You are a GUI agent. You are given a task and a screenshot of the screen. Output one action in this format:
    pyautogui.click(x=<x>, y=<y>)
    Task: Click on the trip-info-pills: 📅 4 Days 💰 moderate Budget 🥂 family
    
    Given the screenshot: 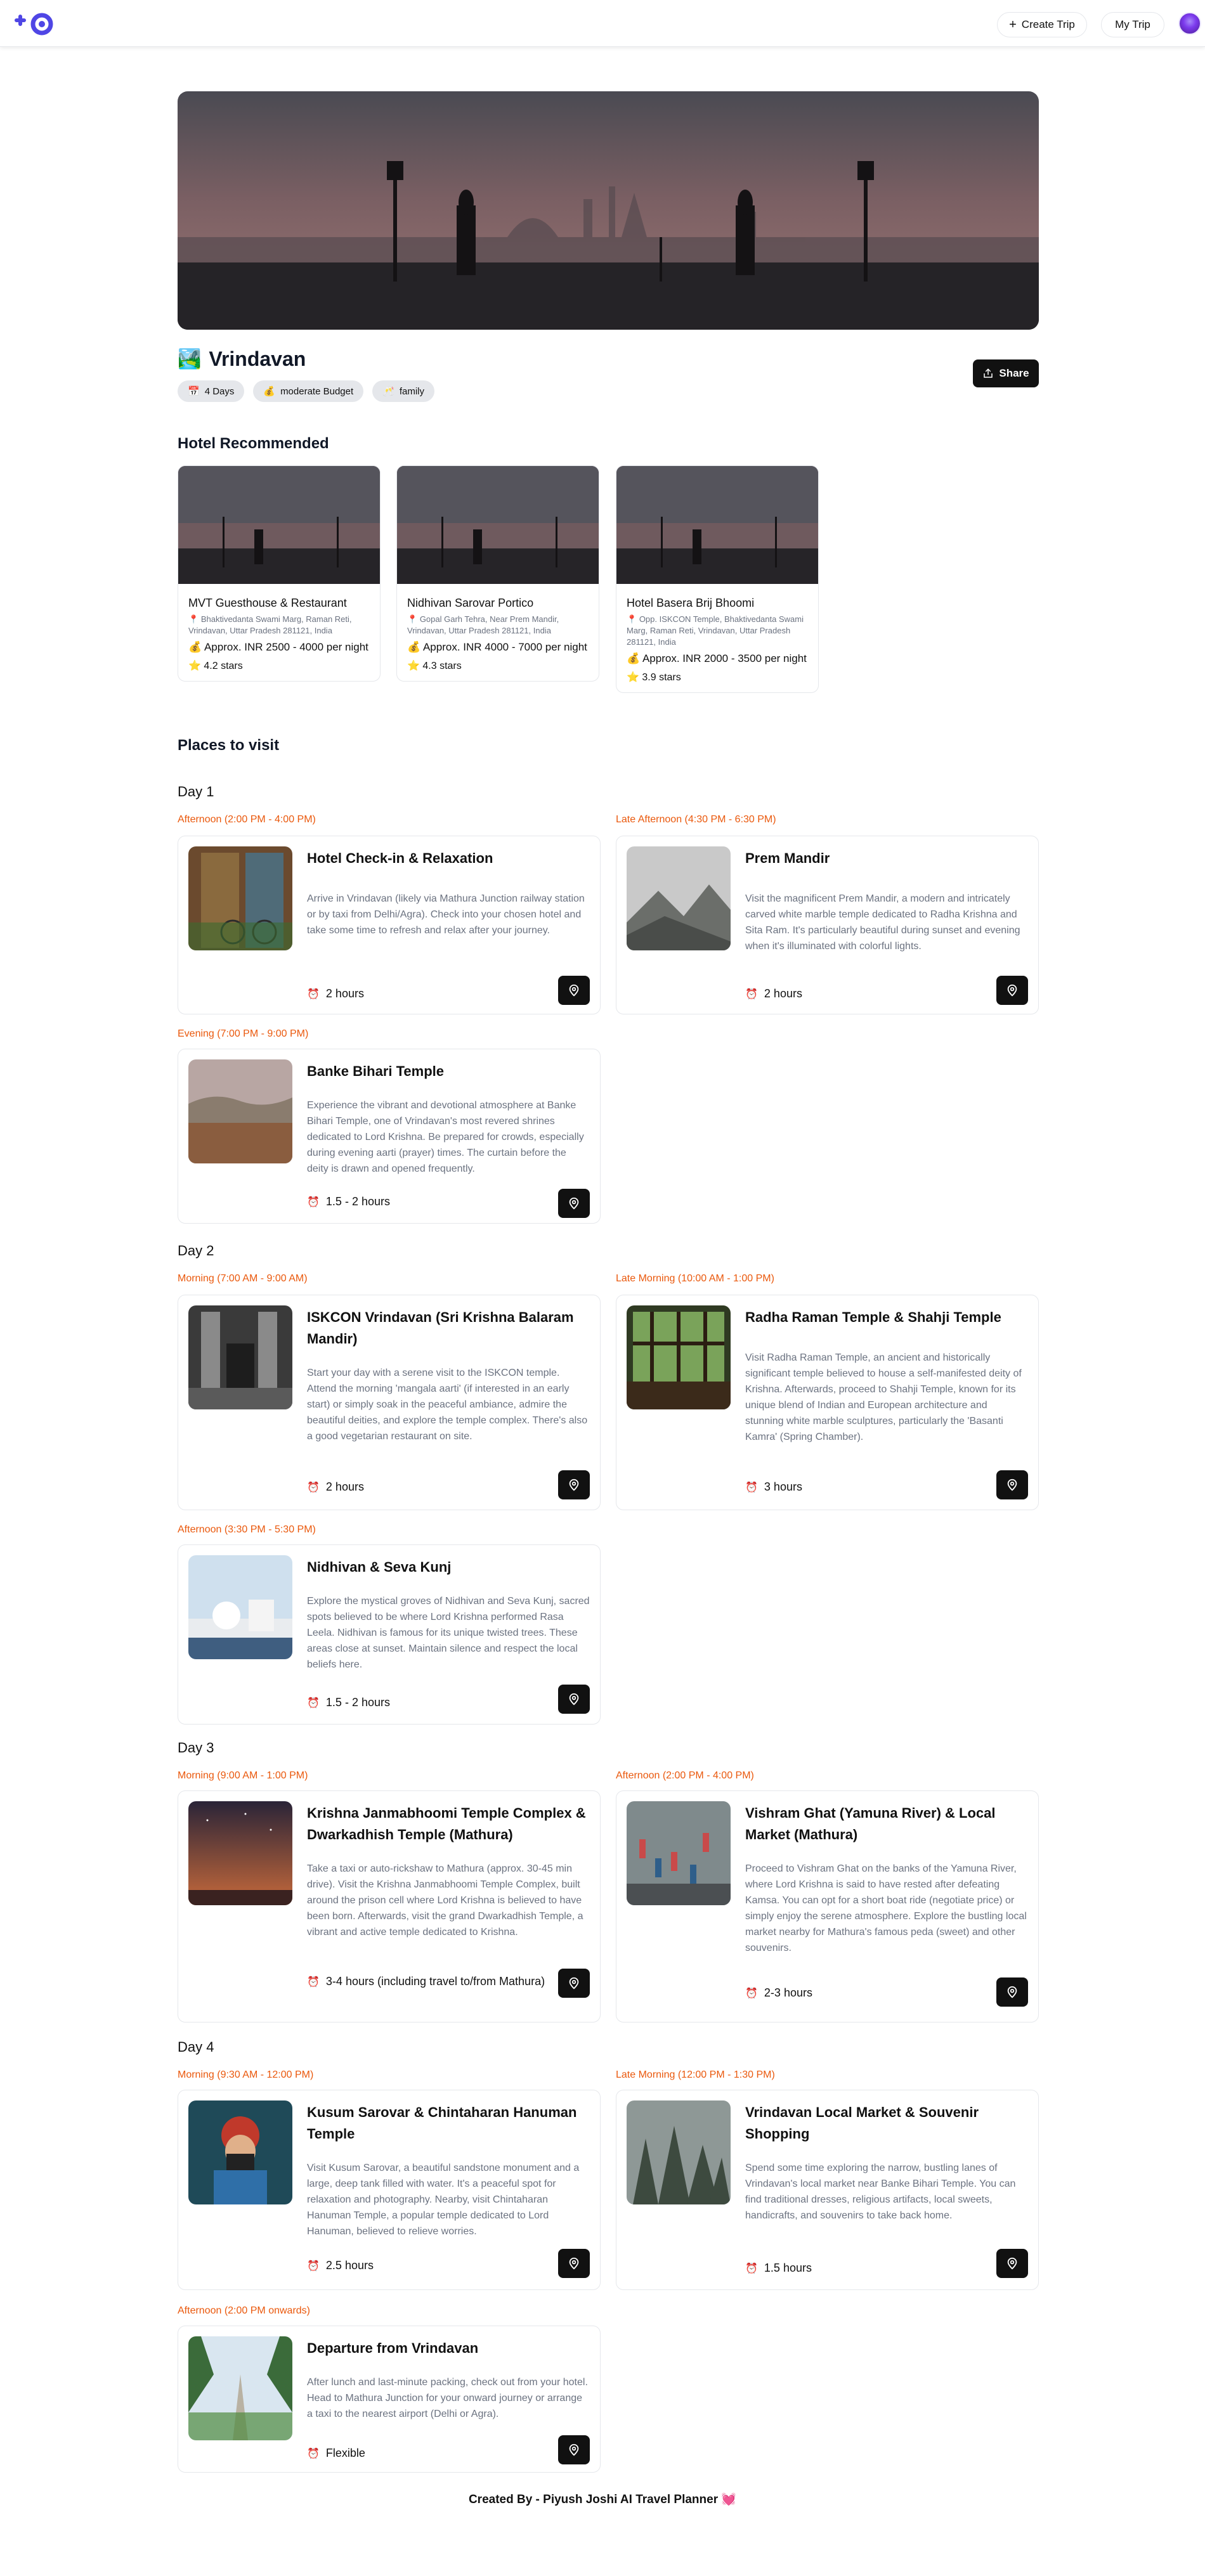 What is the action you would take?
    pyautogui.click(x=306, y=391)
    